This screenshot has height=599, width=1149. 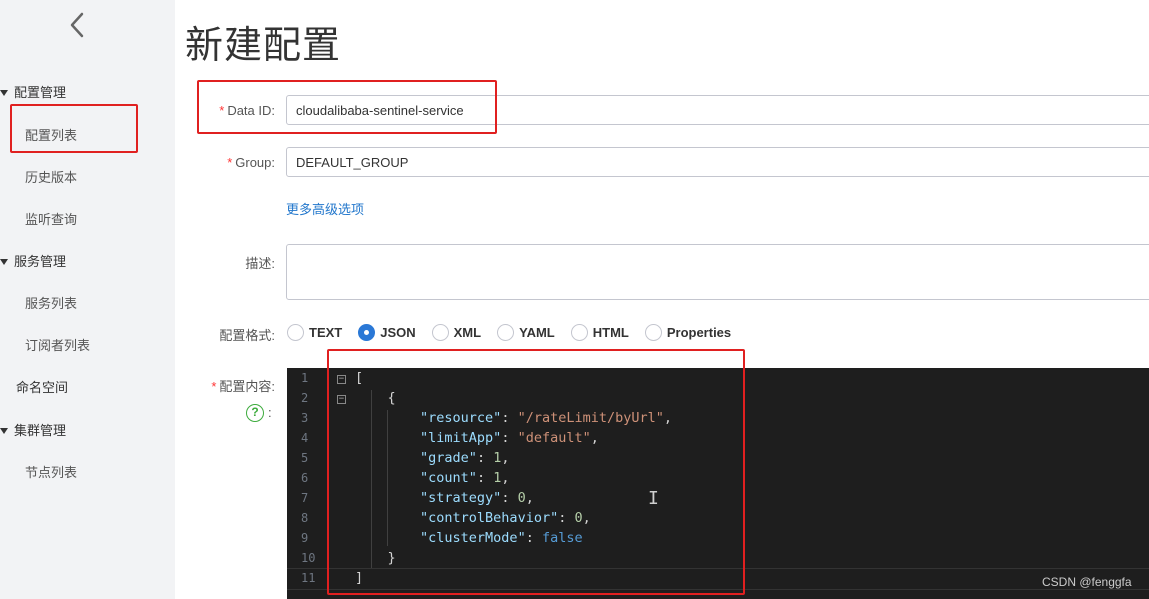 What do you see at coordinates (509, 438) in the screenshot?
I see `code-line: "limitApp": "default",` at bounding box center [509, 438].